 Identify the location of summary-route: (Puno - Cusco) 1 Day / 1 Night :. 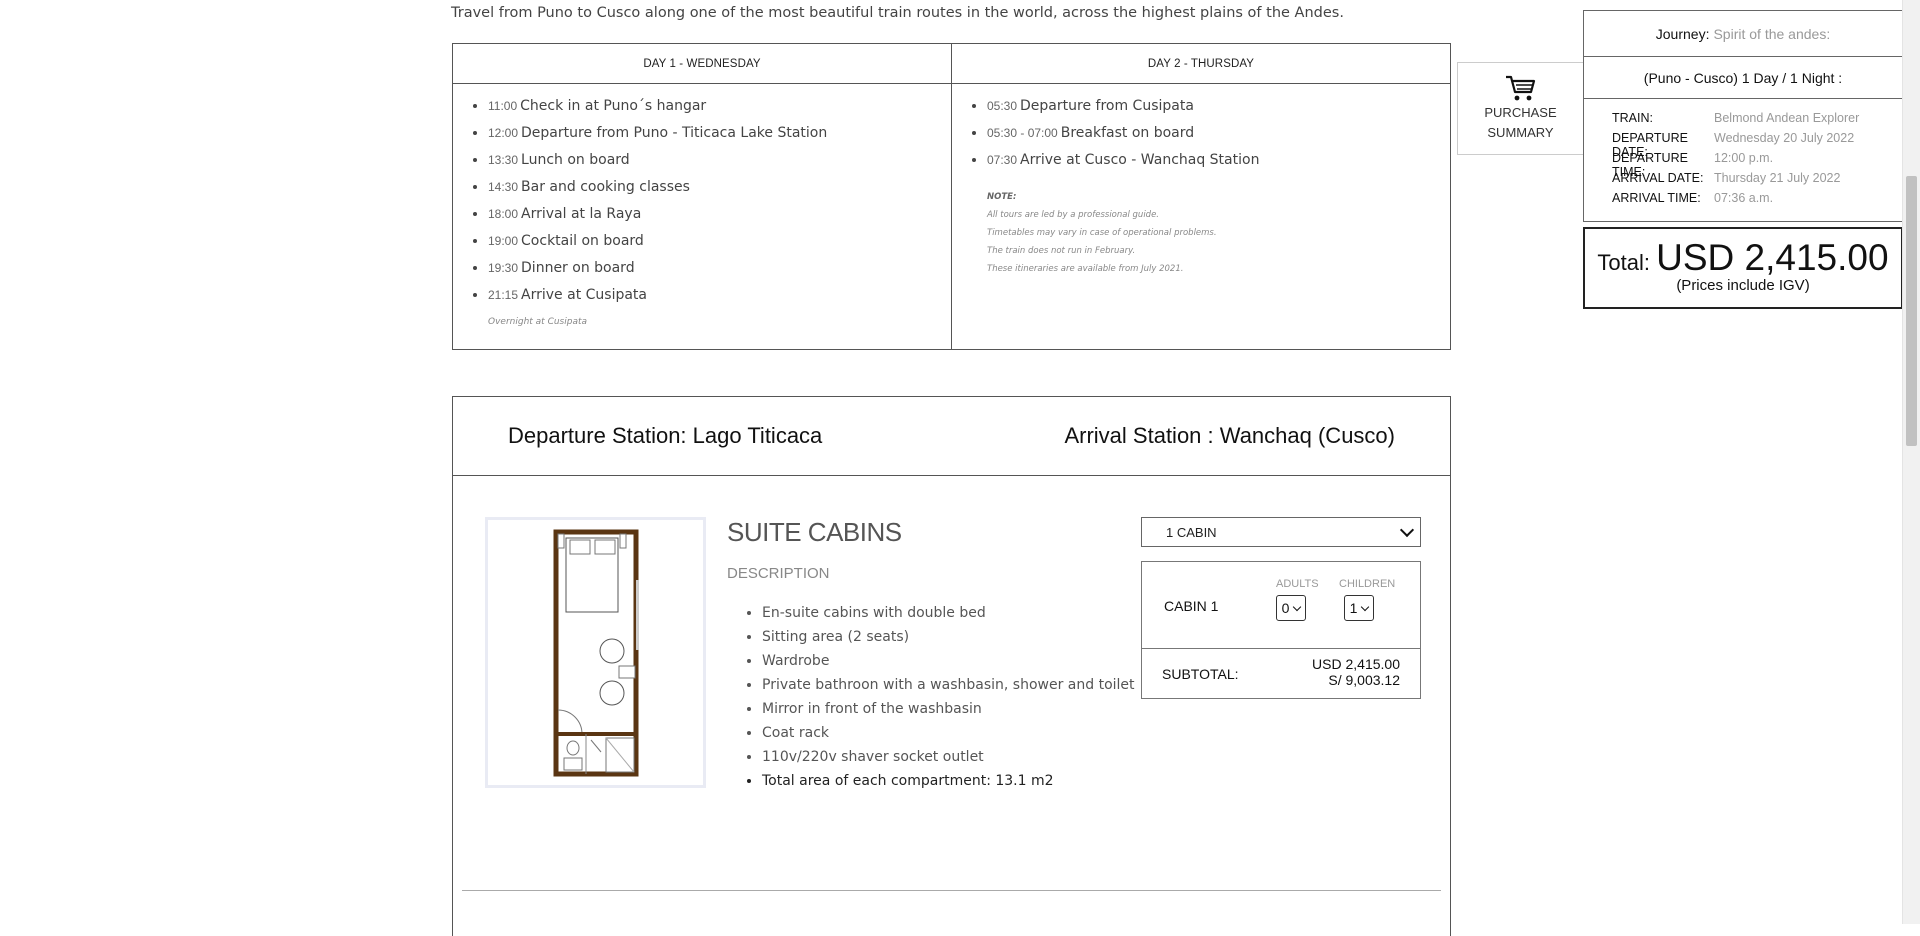
(1743, 77).